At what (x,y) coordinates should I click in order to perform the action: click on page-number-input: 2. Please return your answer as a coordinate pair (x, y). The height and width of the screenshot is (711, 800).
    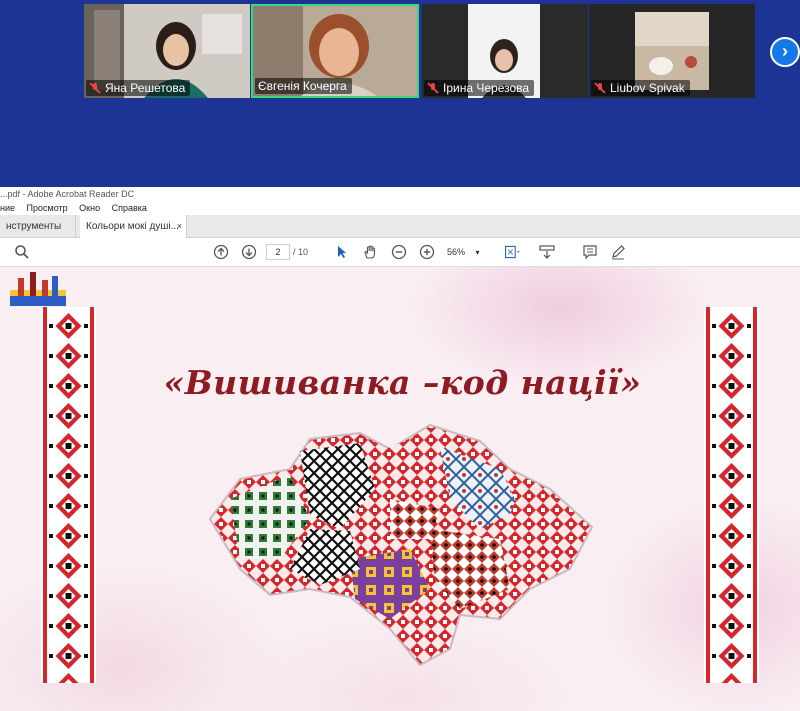
    Looking at the image, I should click on (278, 252).